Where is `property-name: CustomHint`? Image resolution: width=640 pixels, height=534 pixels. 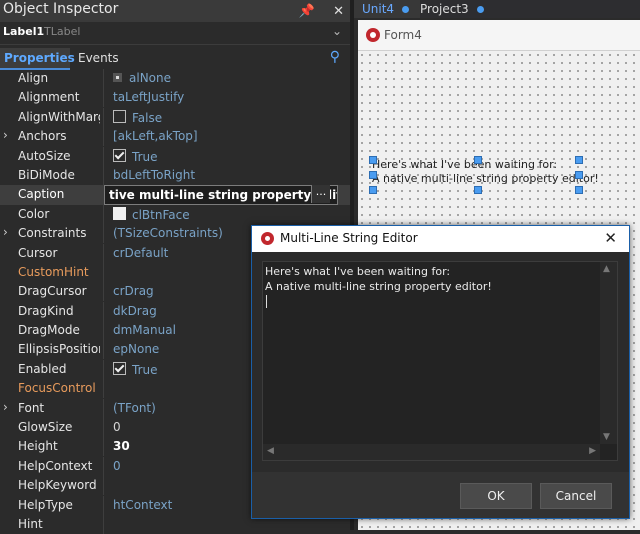
property-name: CustomHint is located at coordinates (53, 271).